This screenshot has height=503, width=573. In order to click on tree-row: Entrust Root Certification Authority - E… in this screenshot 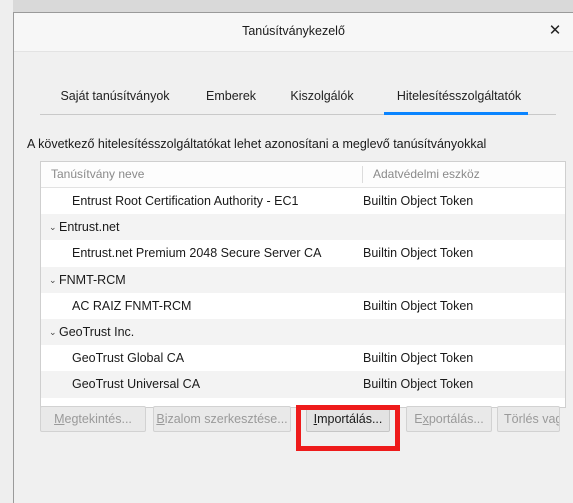, I will do `click(303, 201)`.